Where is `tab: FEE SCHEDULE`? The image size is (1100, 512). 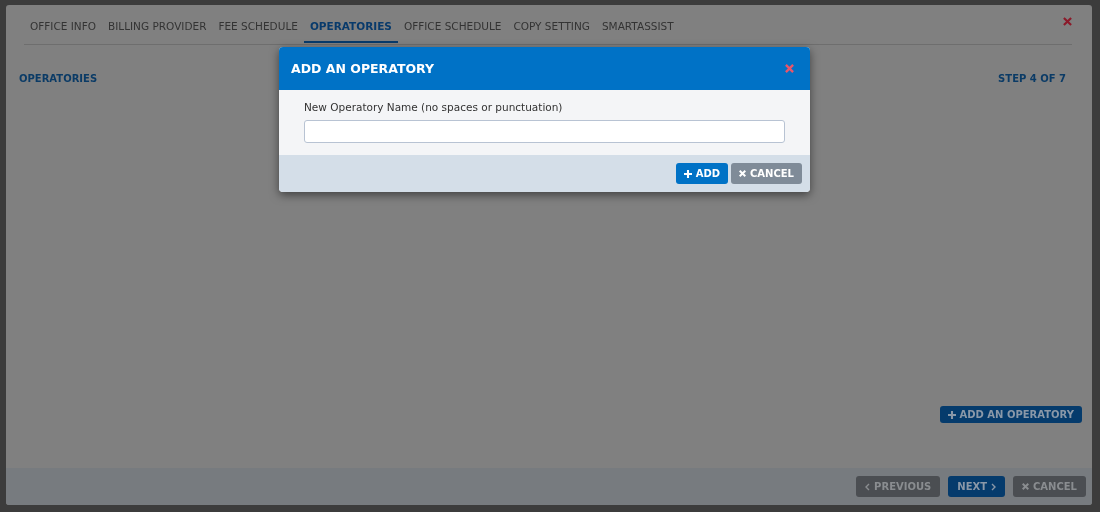 tab: FEE SCHEDULE is located at coordinates (258, 25).